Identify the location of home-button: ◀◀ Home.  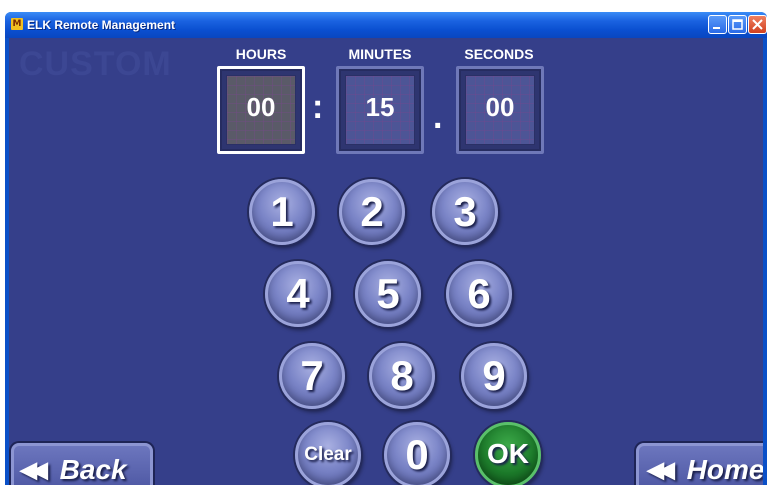
(699, 464).